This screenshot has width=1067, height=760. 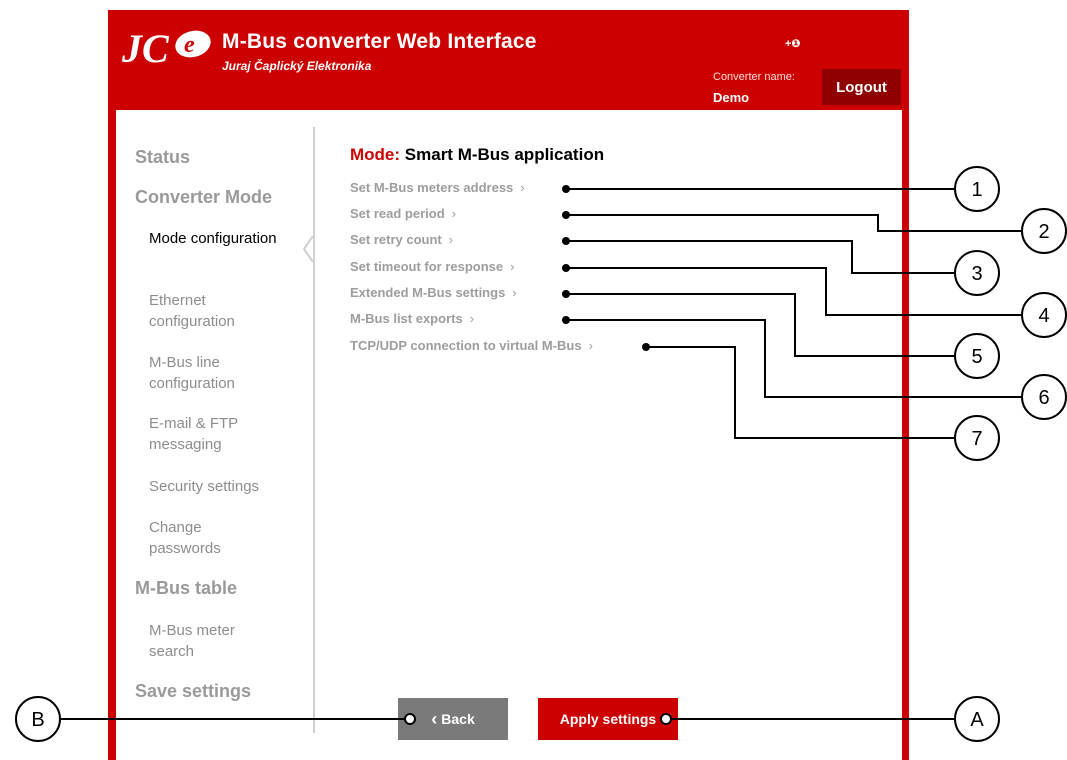 I want to click on callout-dot-b, so click(x=410, y=719).